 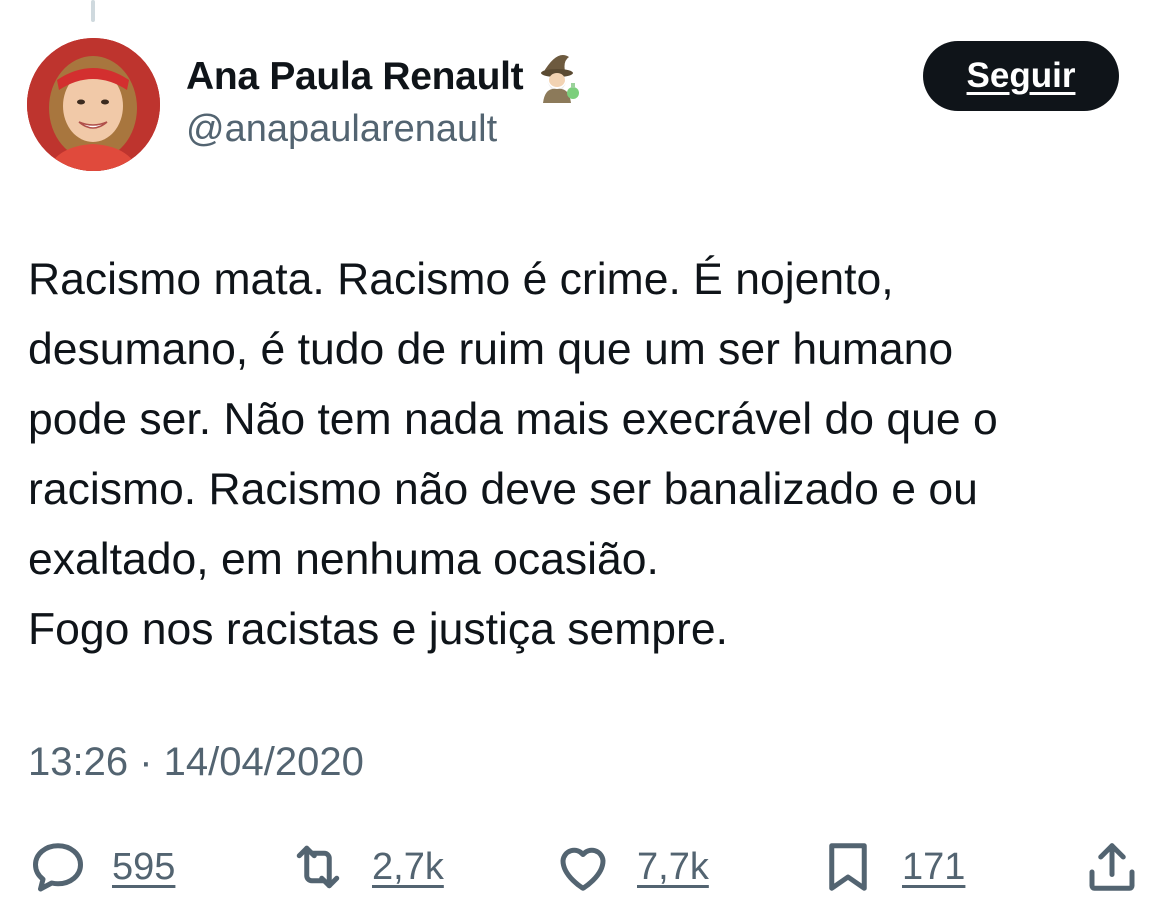 I want to click on retweet-count: 2,7k, so click(x=408, y=867).